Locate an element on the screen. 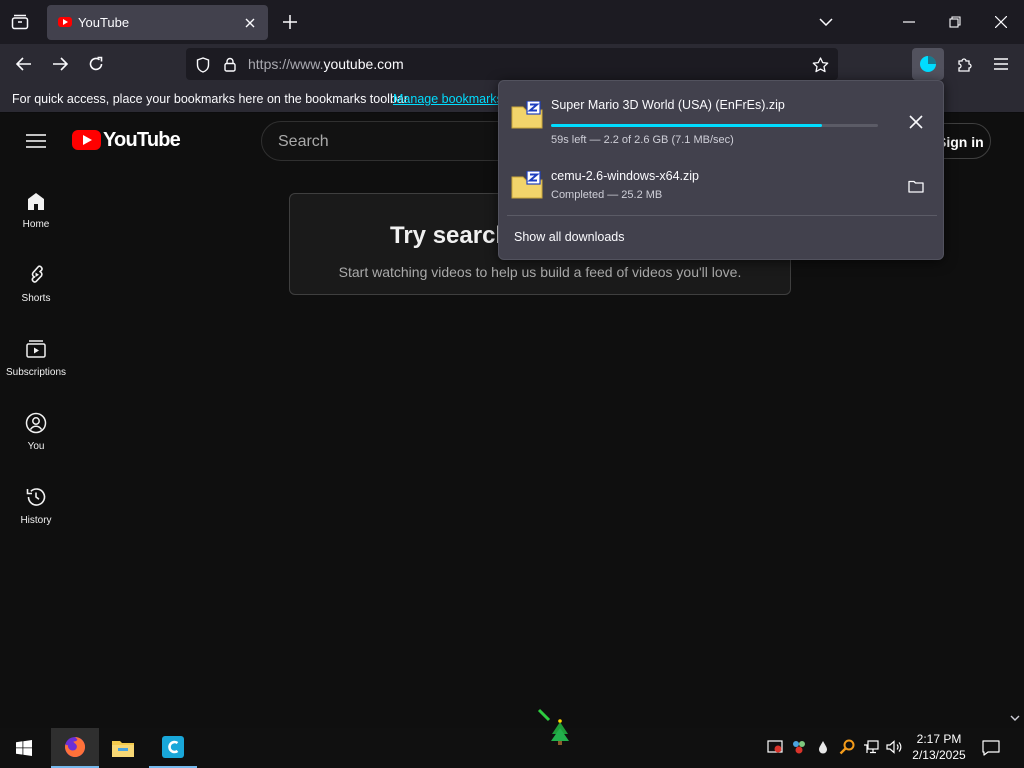 This screenshot has width=1024, height=768. downloads-button is located at coordinates (928, 64).